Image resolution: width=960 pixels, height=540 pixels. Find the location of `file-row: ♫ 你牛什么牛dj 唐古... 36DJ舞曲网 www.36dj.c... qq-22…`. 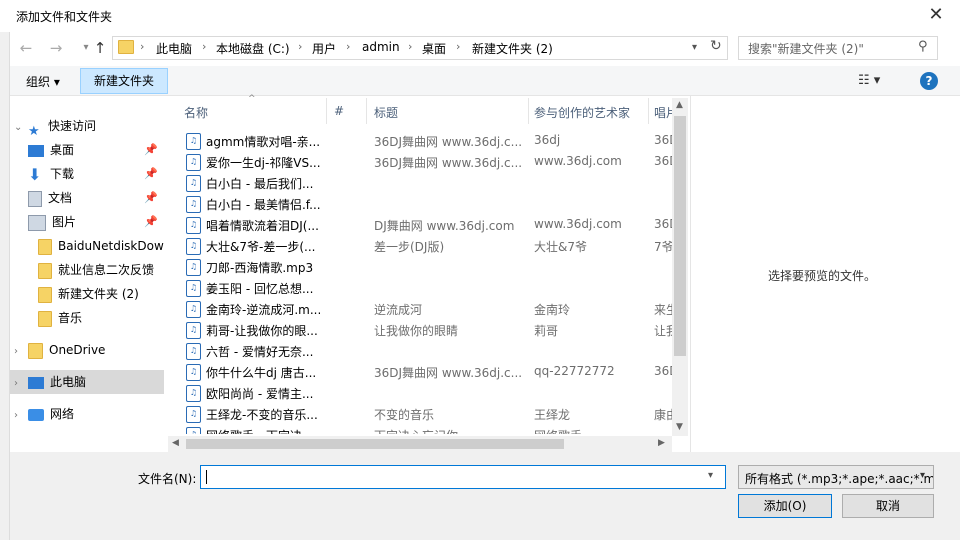

file-row: ♫ 你牛什么牛dj 唐古... 36DJ舞曲网 www.36dj.c... qq-22… is located at coordinates (429, 371).